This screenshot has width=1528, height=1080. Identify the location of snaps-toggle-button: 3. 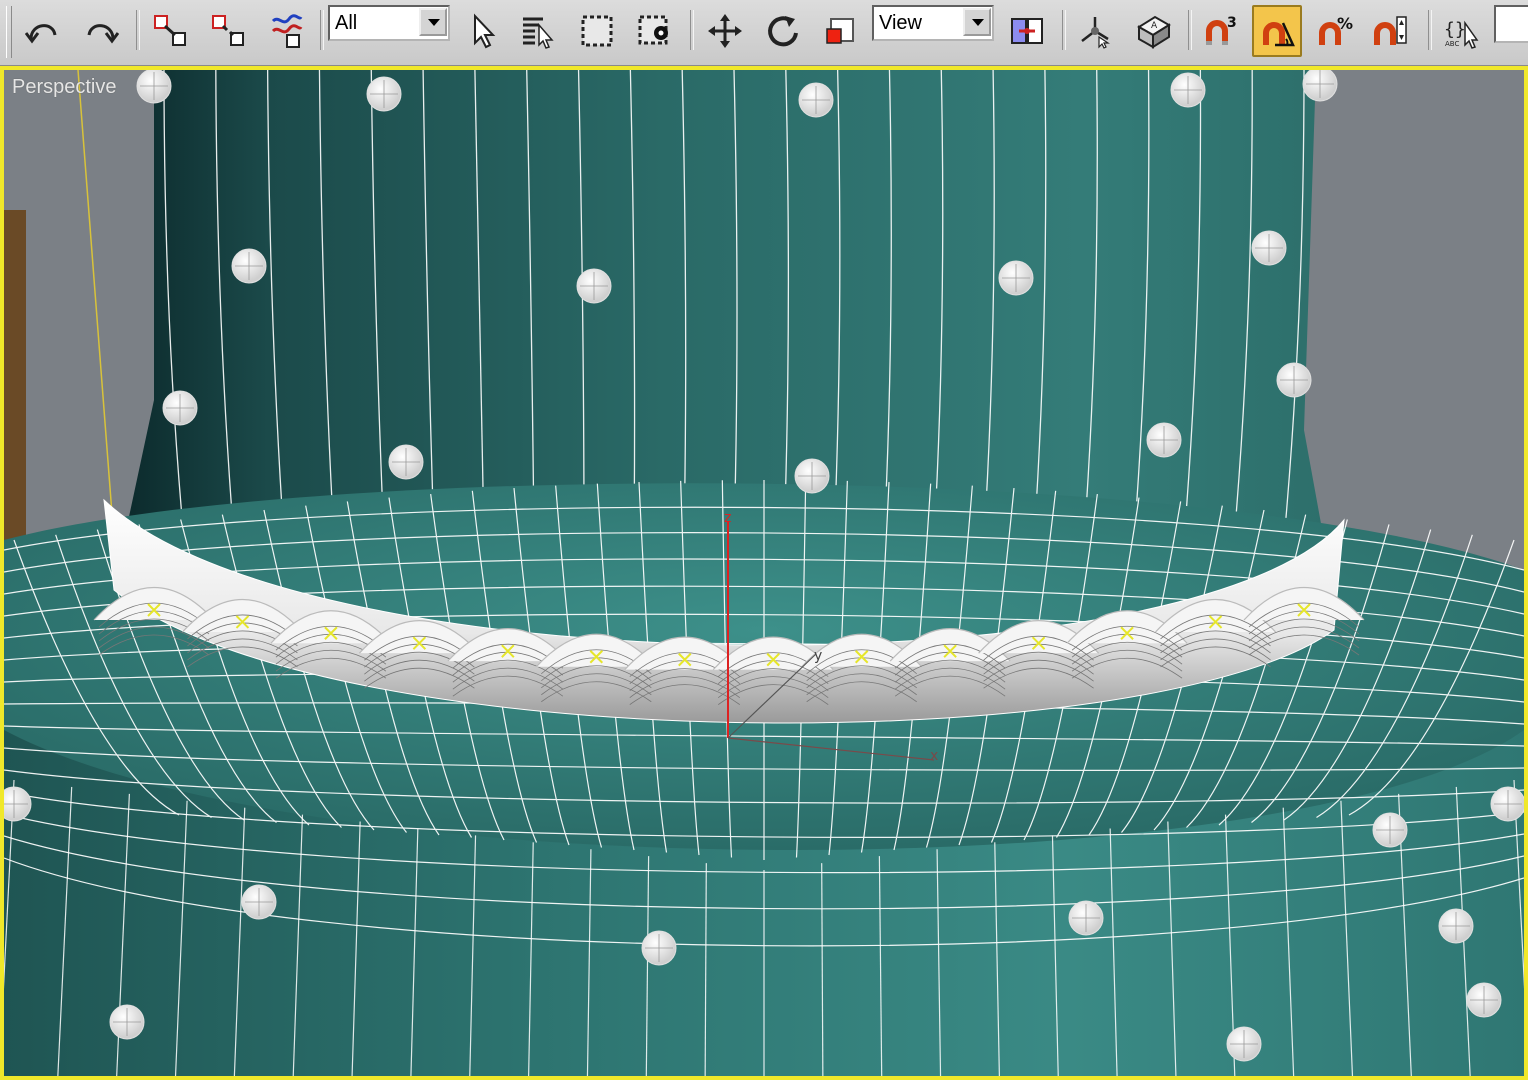
(1221, 31).